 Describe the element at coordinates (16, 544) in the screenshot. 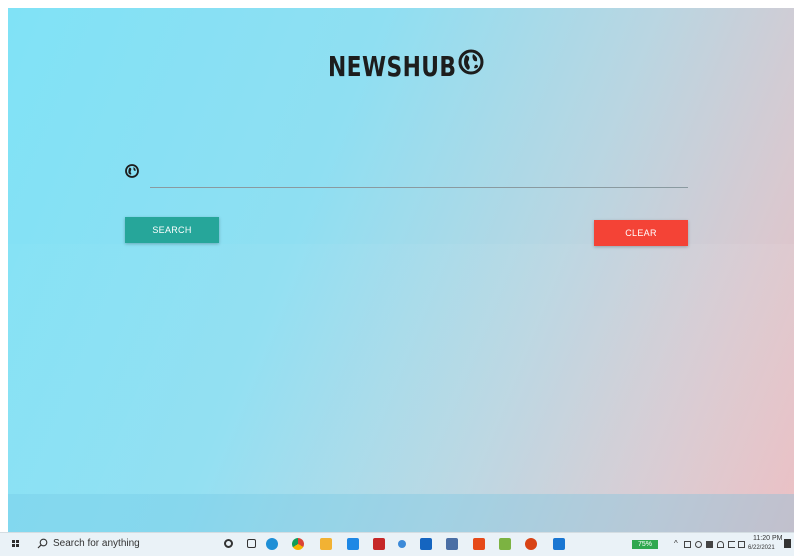

I see `windows-start-icon` at that location.